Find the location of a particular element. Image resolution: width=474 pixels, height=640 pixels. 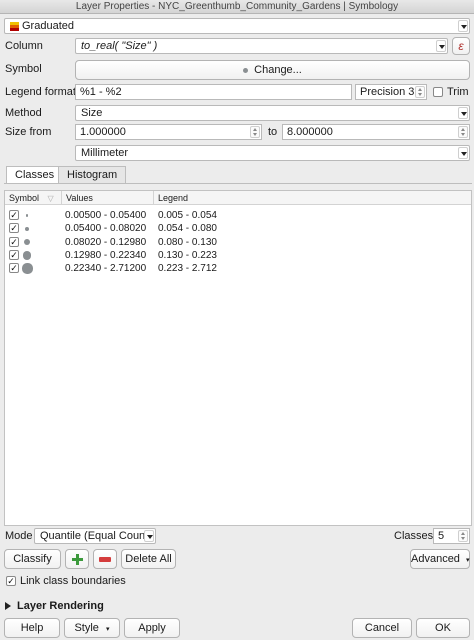

add-class-button is located at coordinates (77, 559).